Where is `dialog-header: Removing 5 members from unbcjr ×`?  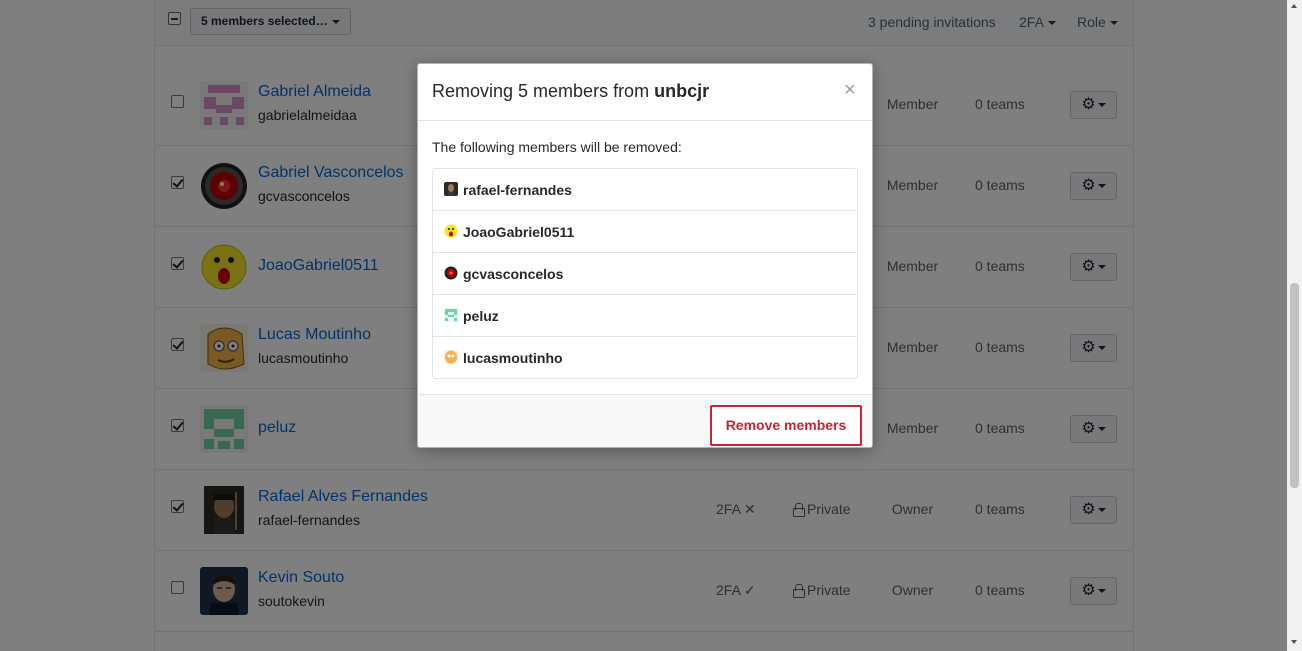
dialog-header: Removing 5 members from unbcjr × is located at coordinates (645, 92).